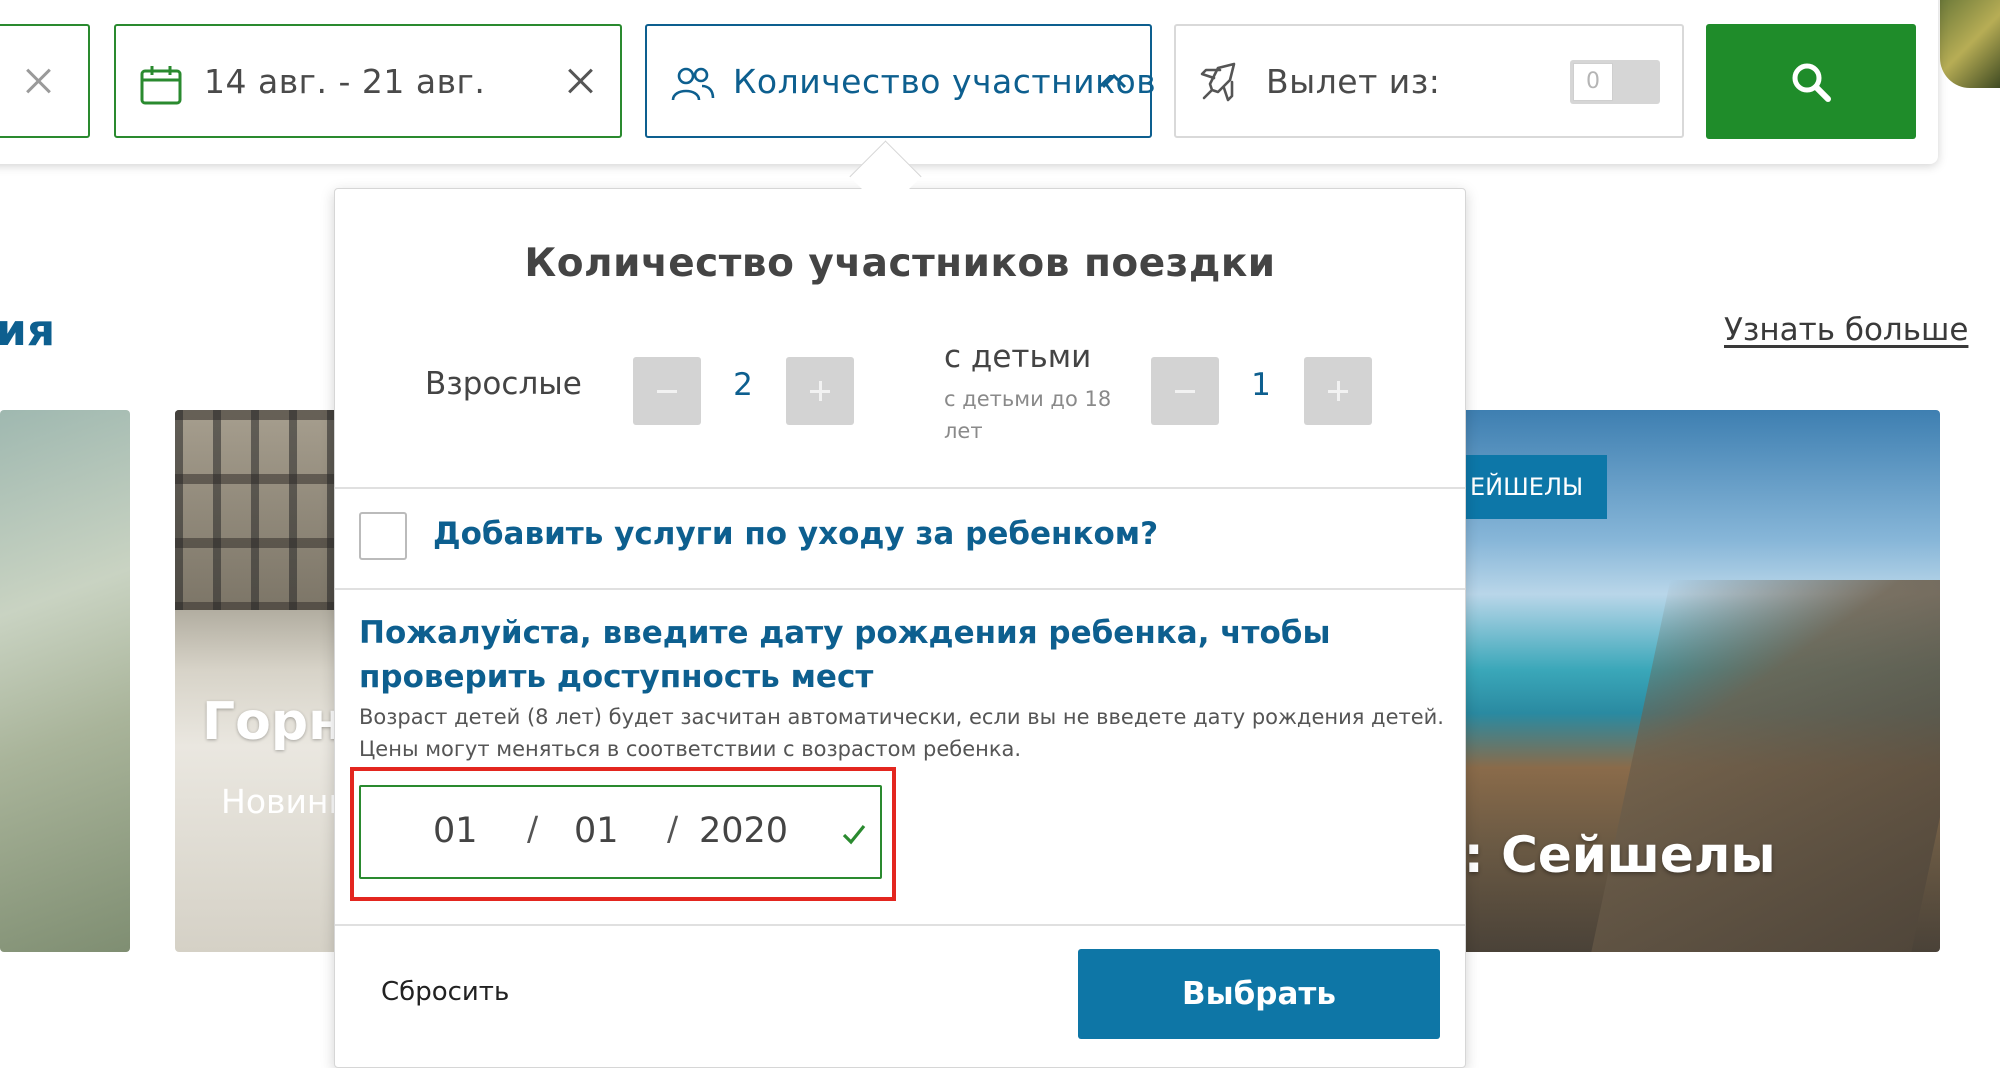 This screenshot has width=2000, height=1068. What do you see at coordinates (900, 263) in the screenshot?
I see `popover-title: Количество участников поездки` at bounding box center [900, 263].